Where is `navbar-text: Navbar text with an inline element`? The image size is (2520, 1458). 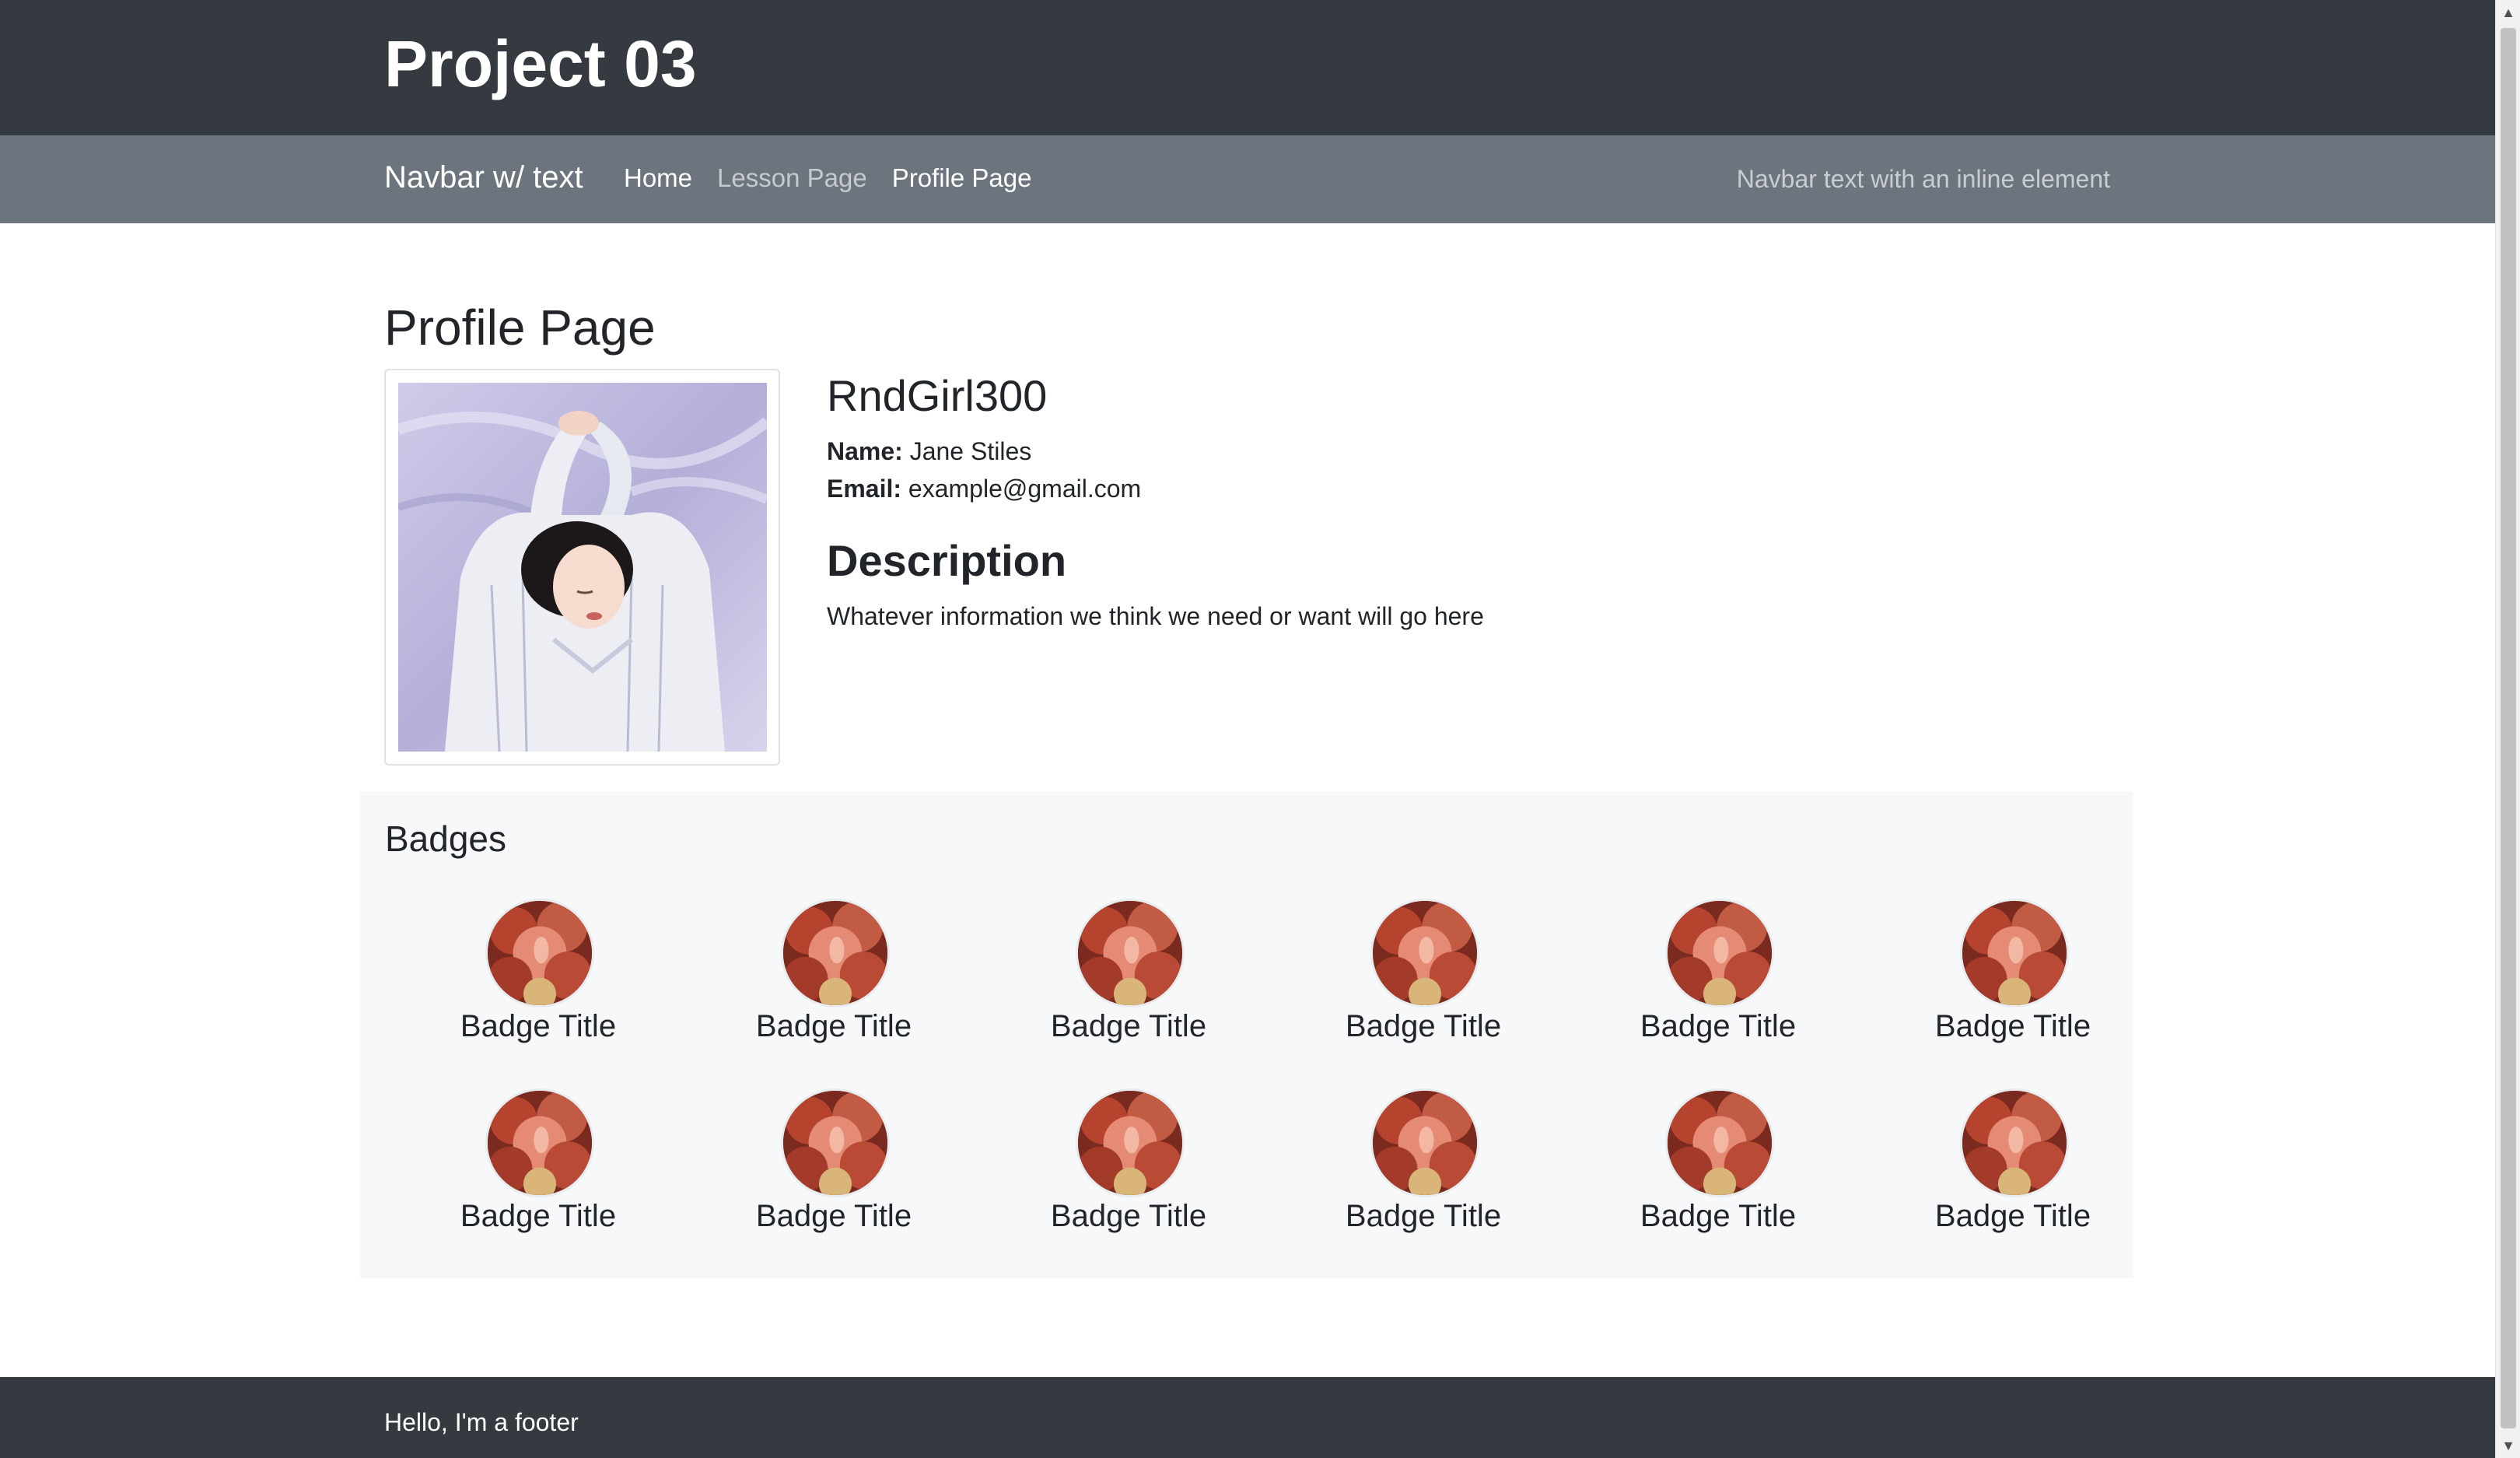
navbar-text: Navbar text with an inline element is located at coordinates (1923, 179).